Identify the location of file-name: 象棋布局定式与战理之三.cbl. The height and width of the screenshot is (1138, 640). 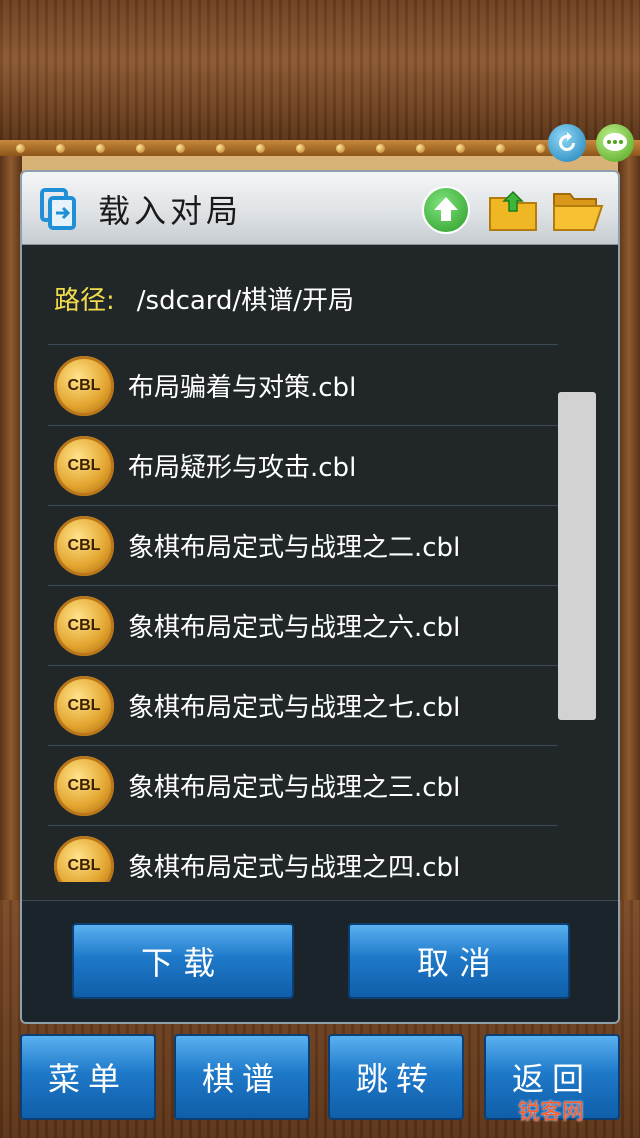
(294, 788).